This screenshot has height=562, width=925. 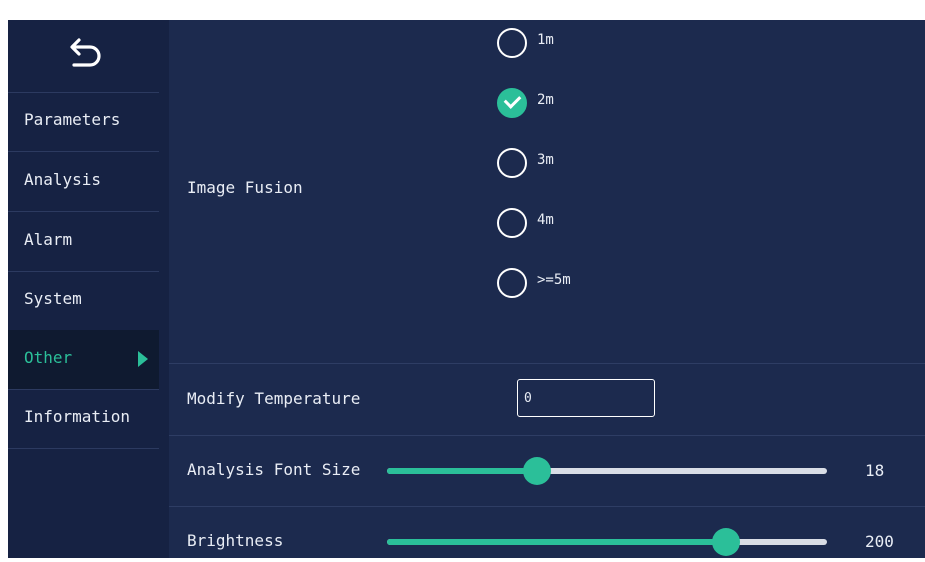 I want to click on modify-temperature-label: Modify Temperature, so click(x=274, y=398).